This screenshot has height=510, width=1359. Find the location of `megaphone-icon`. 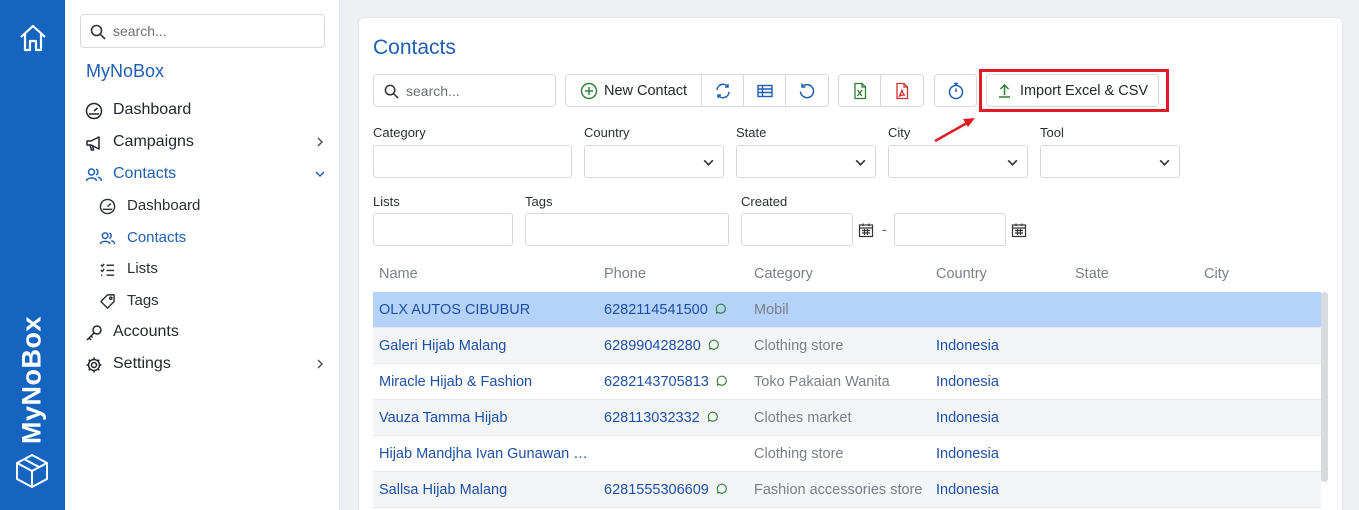

megaphone-icon is located at coordinates (93, 143).